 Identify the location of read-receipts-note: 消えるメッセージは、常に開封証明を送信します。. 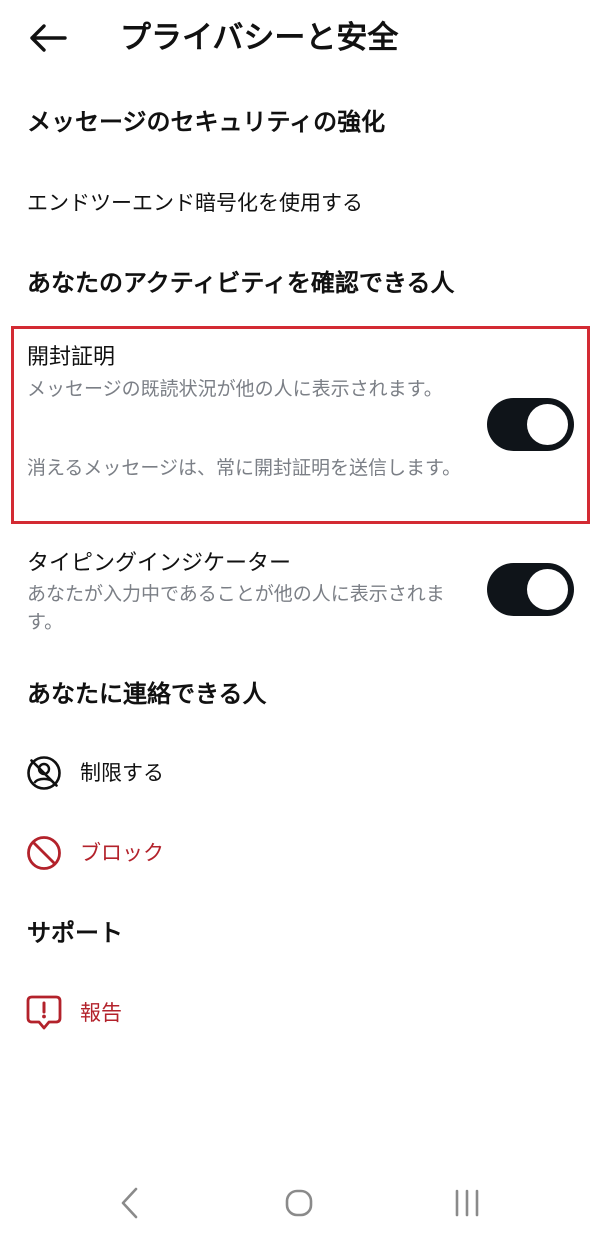
(244, 468).